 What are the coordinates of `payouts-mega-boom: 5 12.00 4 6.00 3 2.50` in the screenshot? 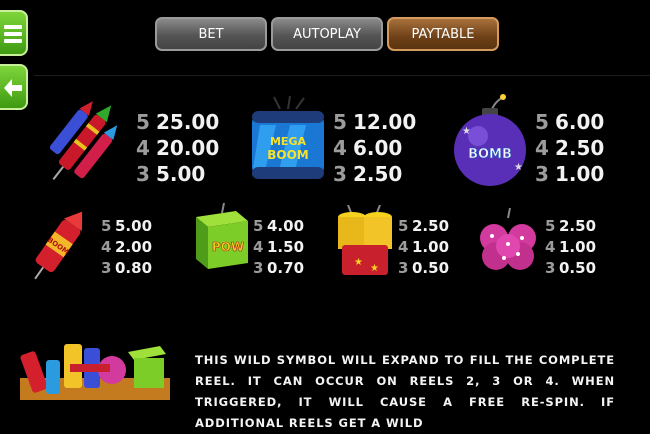 It's located at (374, 148).